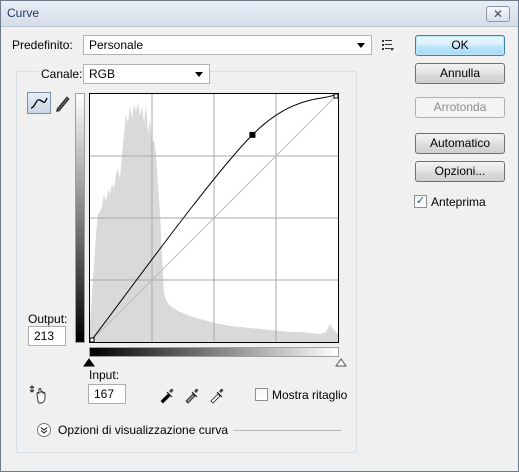  What do you see at coordinates (146, 74) in the screenshot?
I see `channel-select: RGB` at bounding box center [146, 74].